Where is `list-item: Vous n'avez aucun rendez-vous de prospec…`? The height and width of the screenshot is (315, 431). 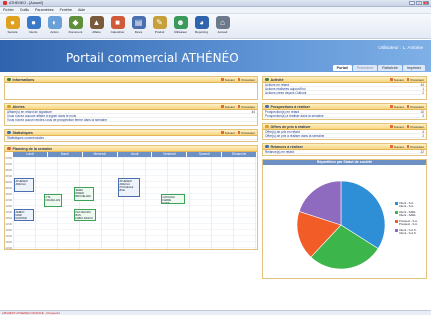
list-item: Vous n'avez aucun rendez-vous de prospec… is located at coordinates (131, 120).